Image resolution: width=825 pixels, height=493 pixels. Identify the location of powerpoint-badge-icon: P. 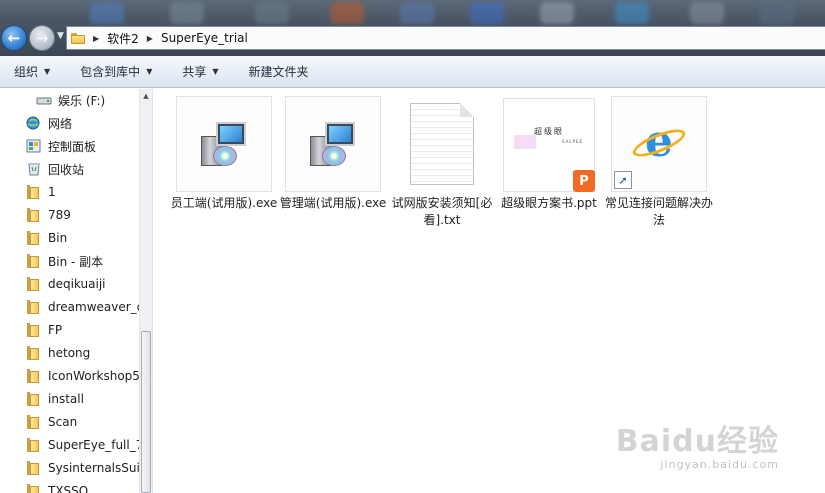
(584, 181).